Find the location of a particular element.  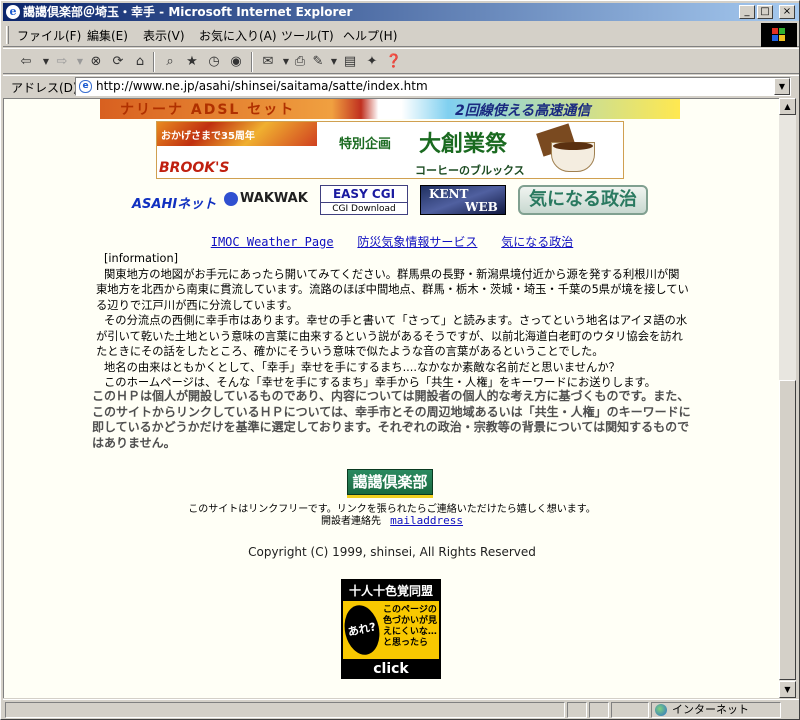

badge-heading: 十人十色覚同盟 is located at coordinates (391, 591).